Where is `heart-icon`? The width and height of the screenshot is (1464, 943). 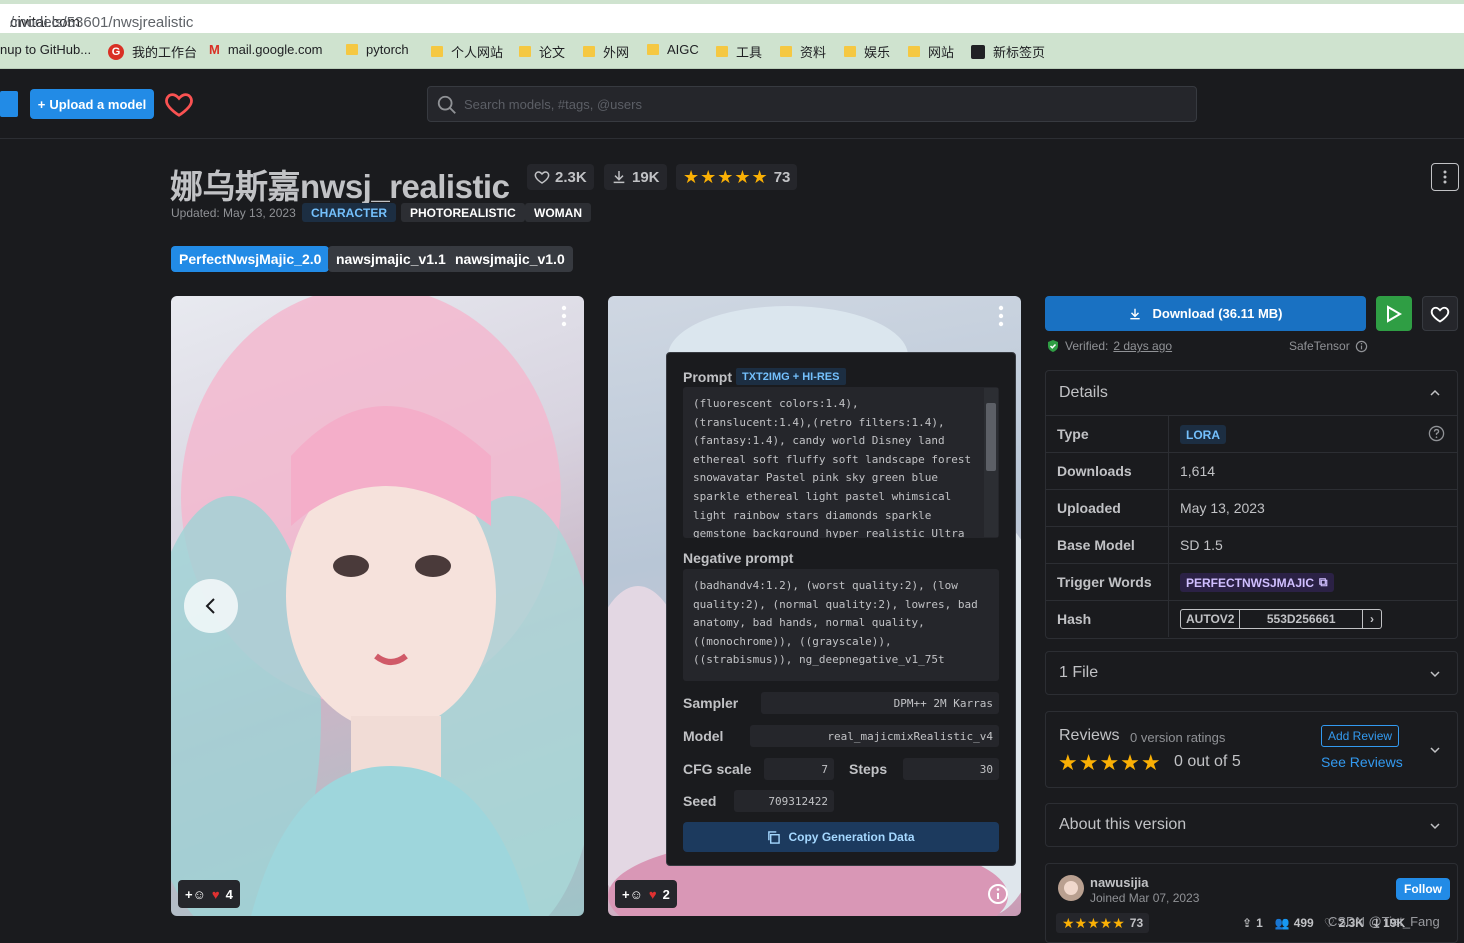
heart-icon is located at coordinates (179, 104).